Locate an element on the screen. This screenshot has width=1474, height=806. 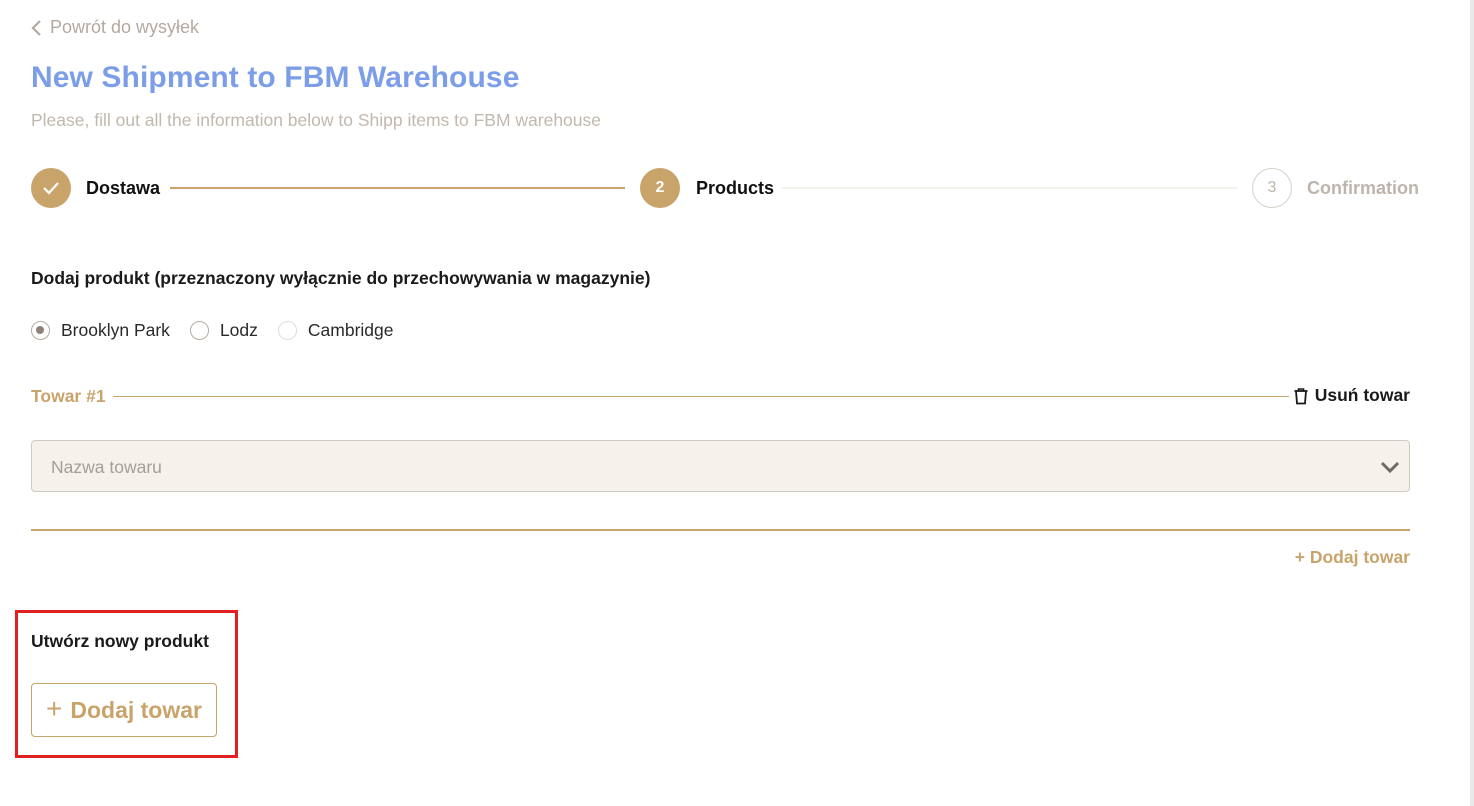
step-1-complete-indicator is located at coordinates (51, 188).